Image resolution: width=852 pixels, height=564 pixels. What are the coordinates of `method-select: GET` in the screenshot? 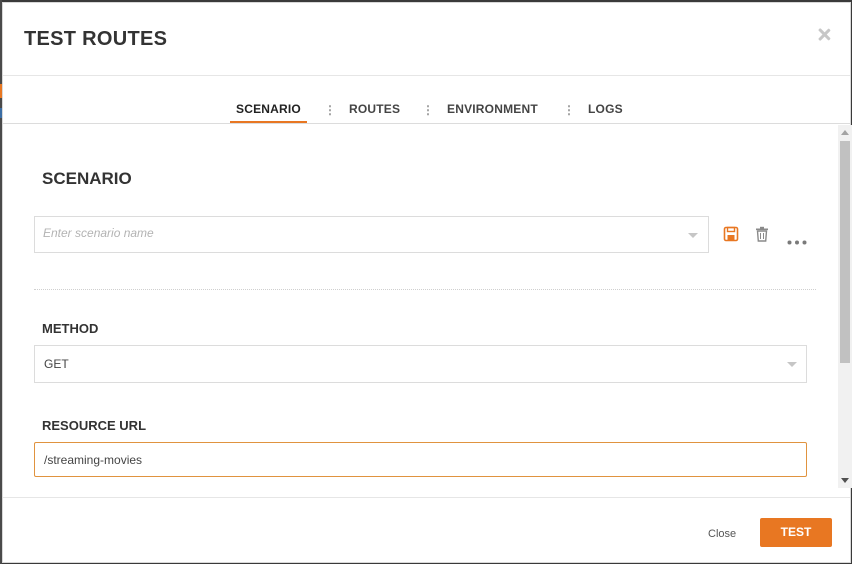 It's located at (420, 364).